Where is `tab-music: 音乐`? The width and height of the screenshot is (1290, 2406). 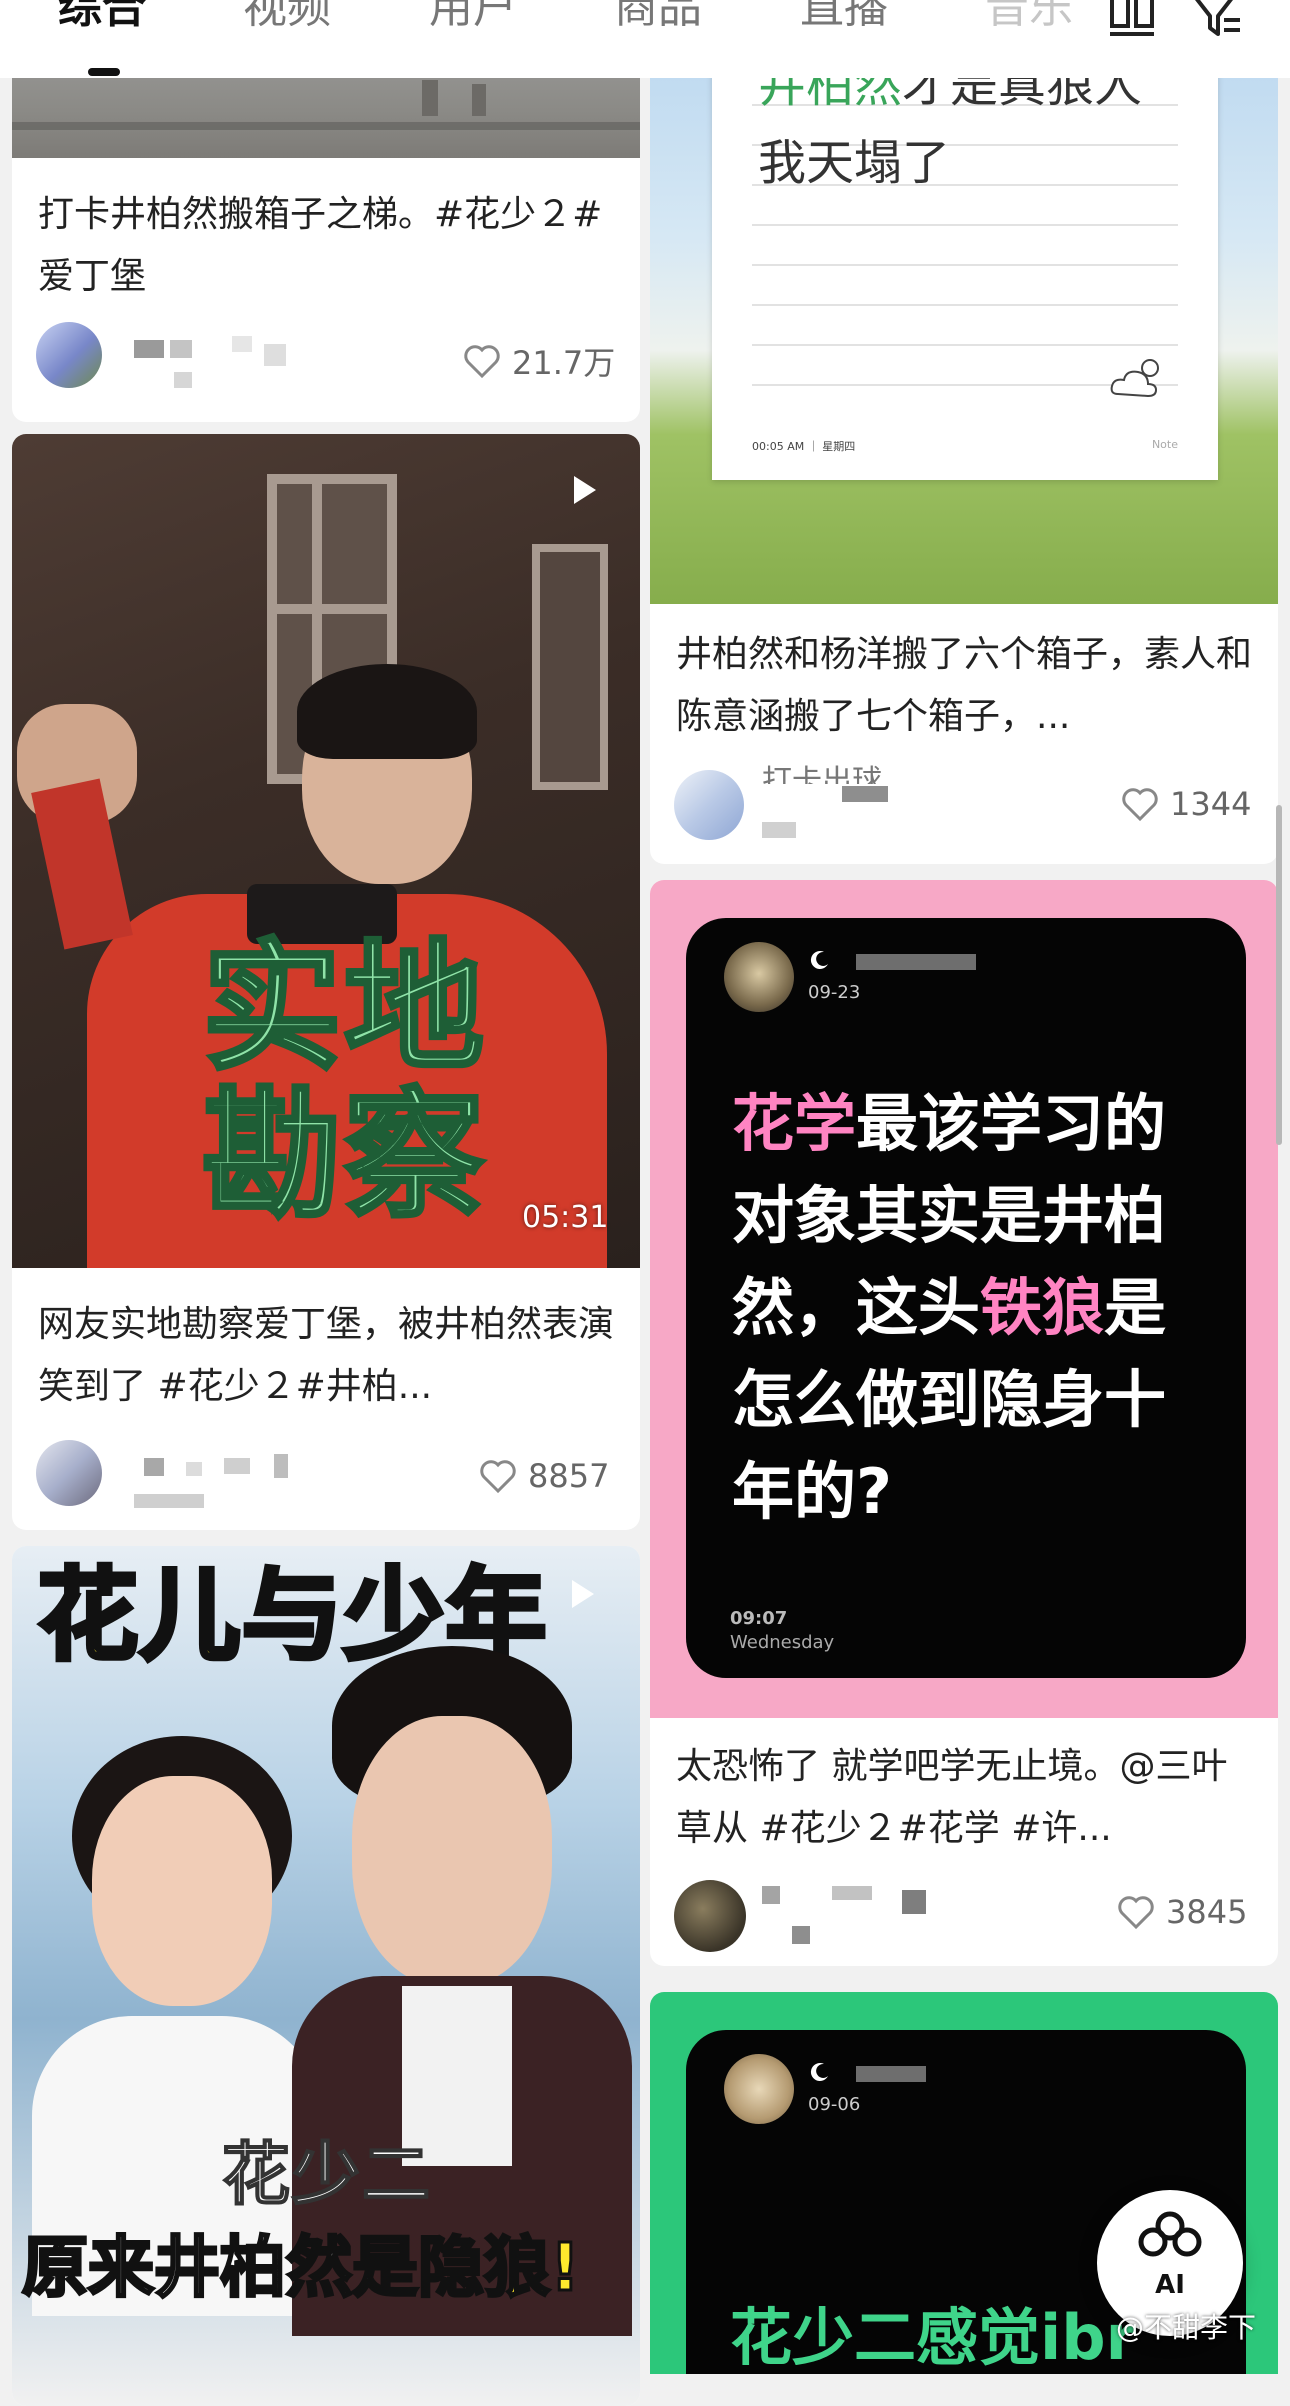
tab-music: 音乐 is located at coordinates (1029, 19).